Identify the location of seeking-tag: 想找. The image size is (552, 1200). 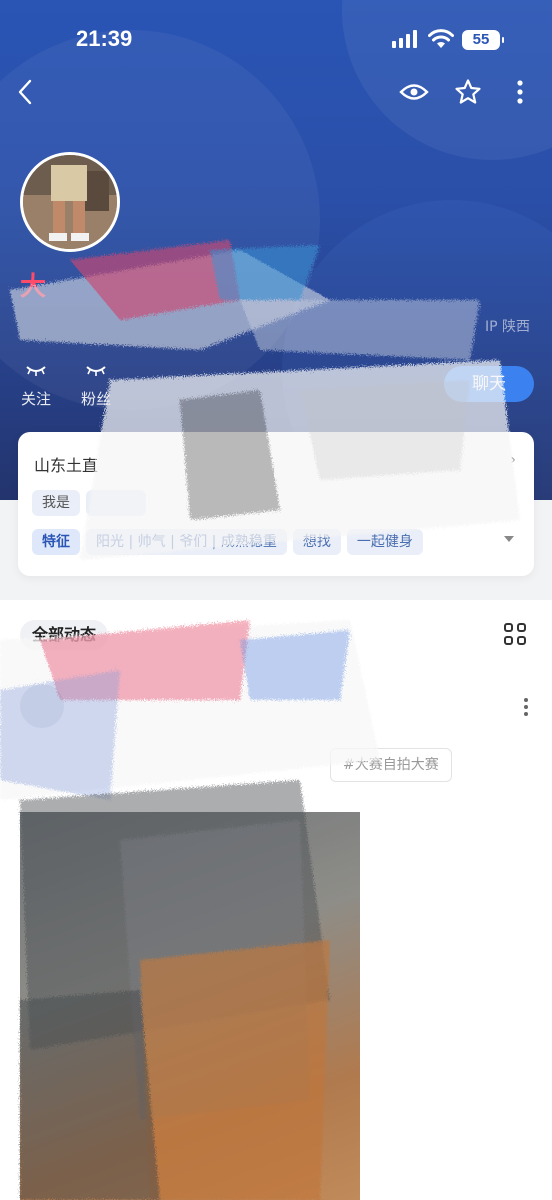
(316, 542).